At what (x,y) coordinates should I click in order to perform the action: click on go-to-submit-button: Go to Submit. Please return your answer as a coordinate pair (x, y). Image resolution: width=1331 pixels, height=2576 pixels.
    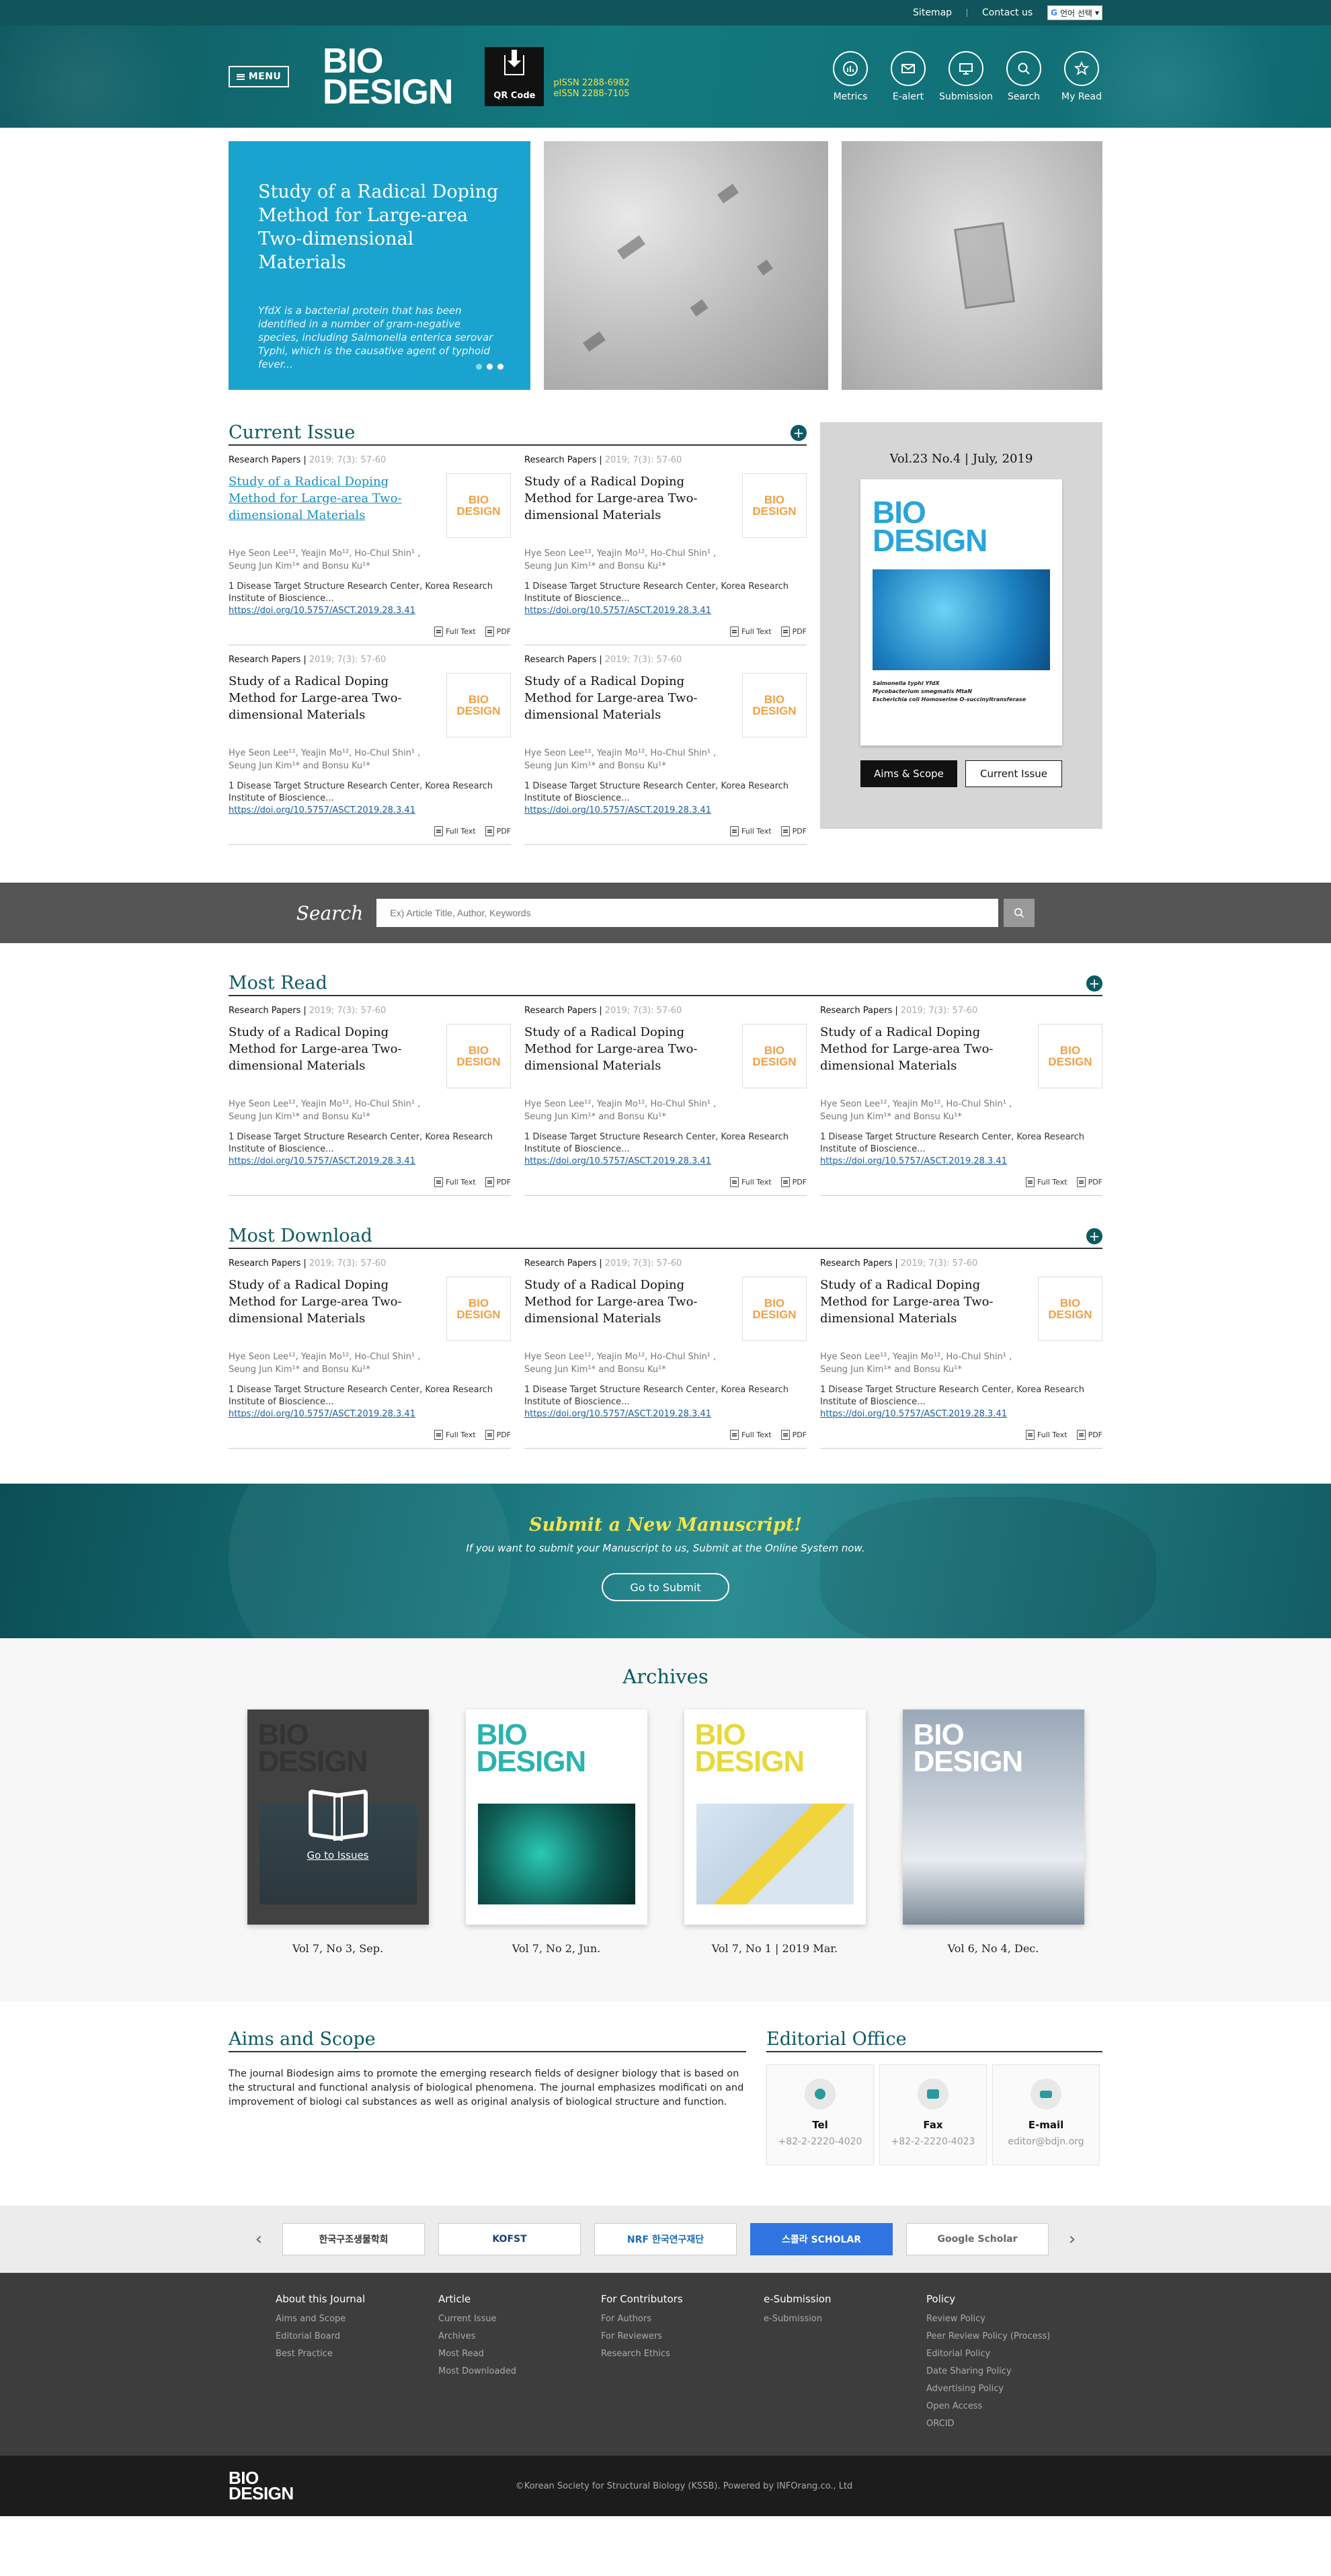
    Looking at the image, I should click on (665, 1587).